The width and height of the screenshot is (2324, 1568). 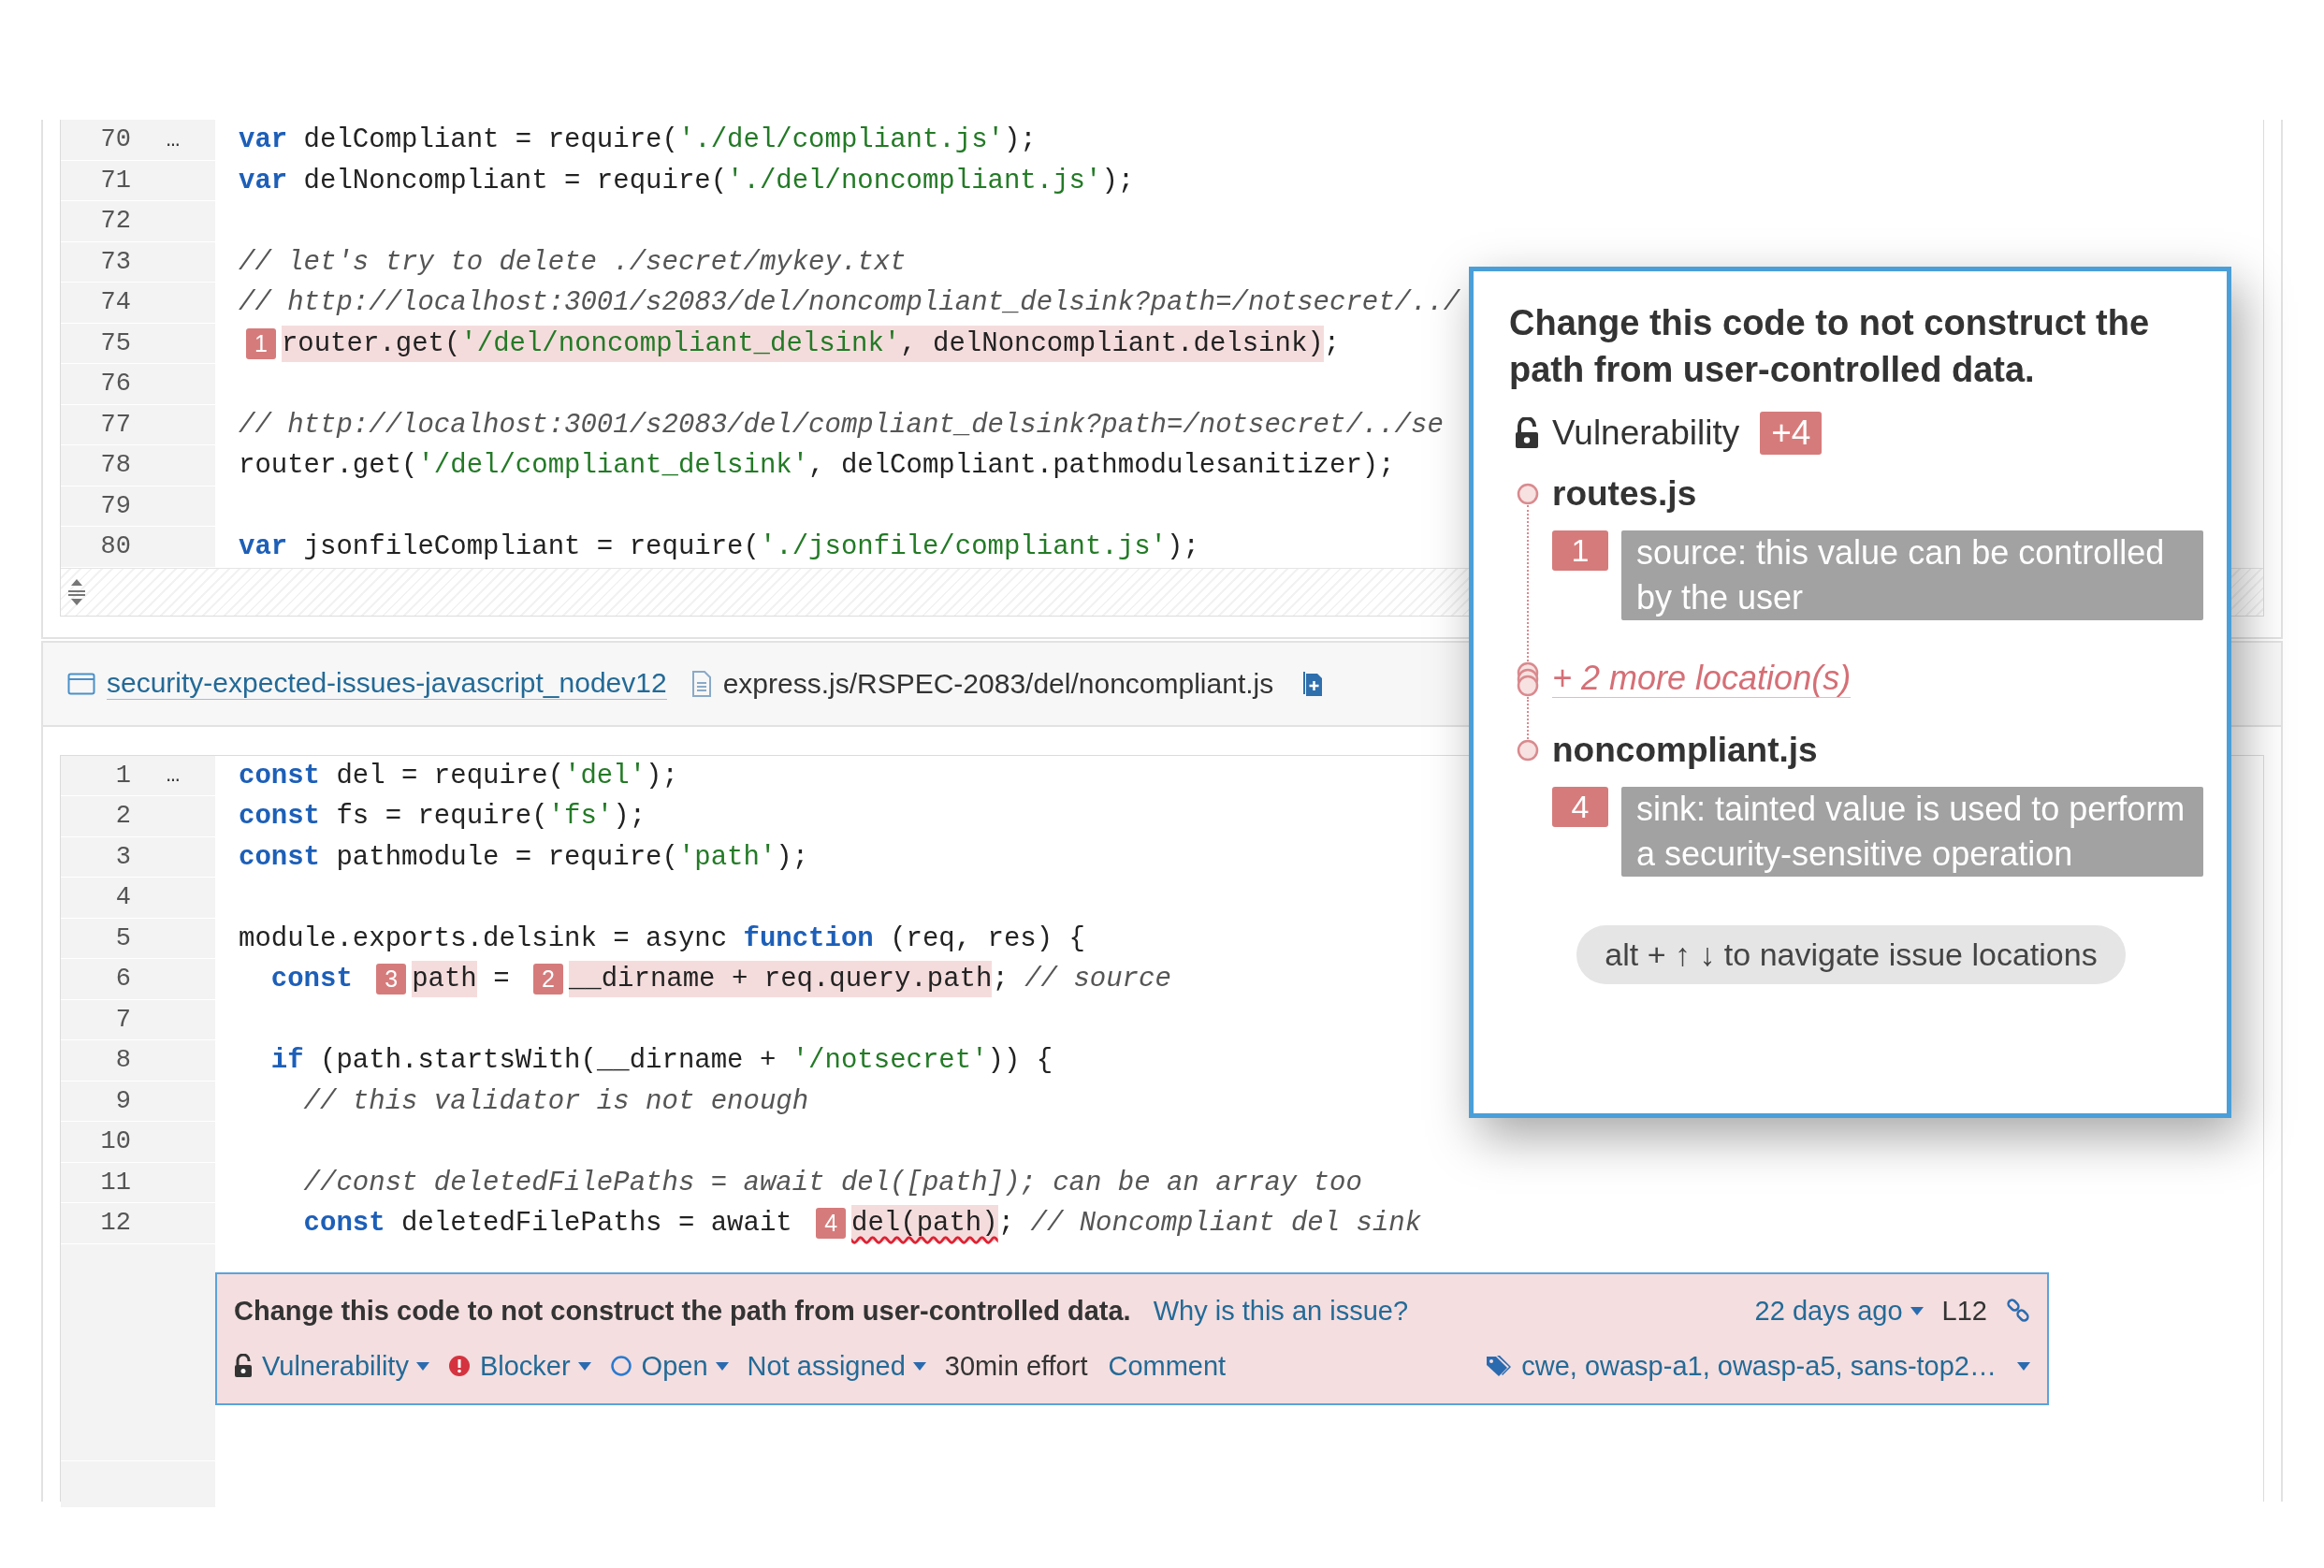 I want to click on project-link: security-expected-issues-javascript_nodev12, so click(x=387, y=683).